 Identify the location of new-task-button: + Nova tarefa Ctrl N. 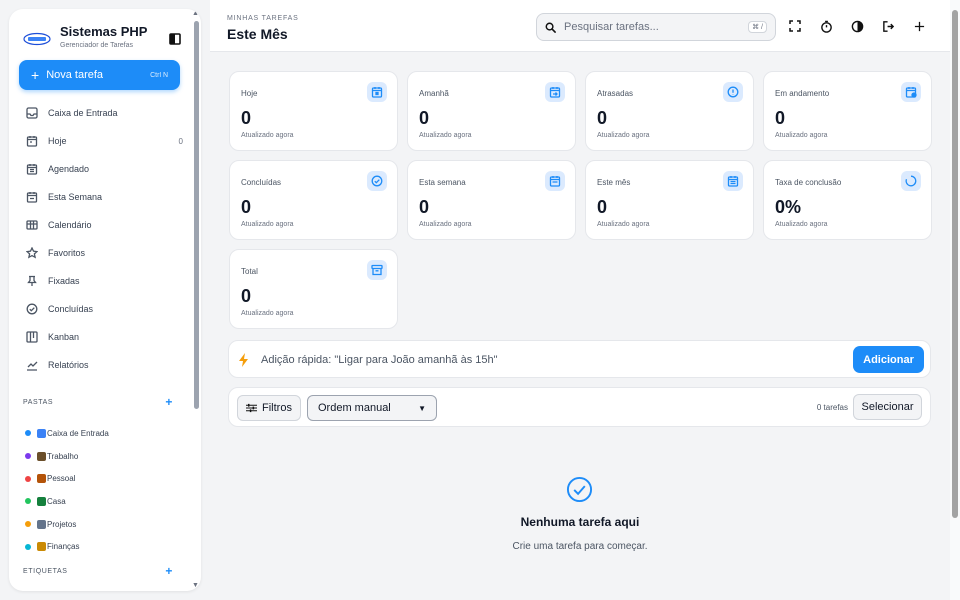
(99, 75).